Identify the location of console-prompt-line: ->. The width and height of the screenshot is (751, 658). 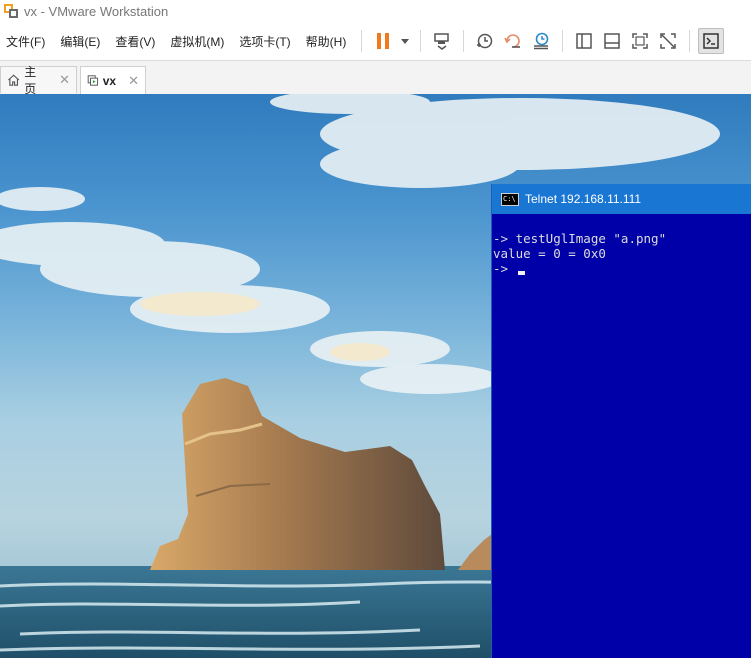
(622, 268).